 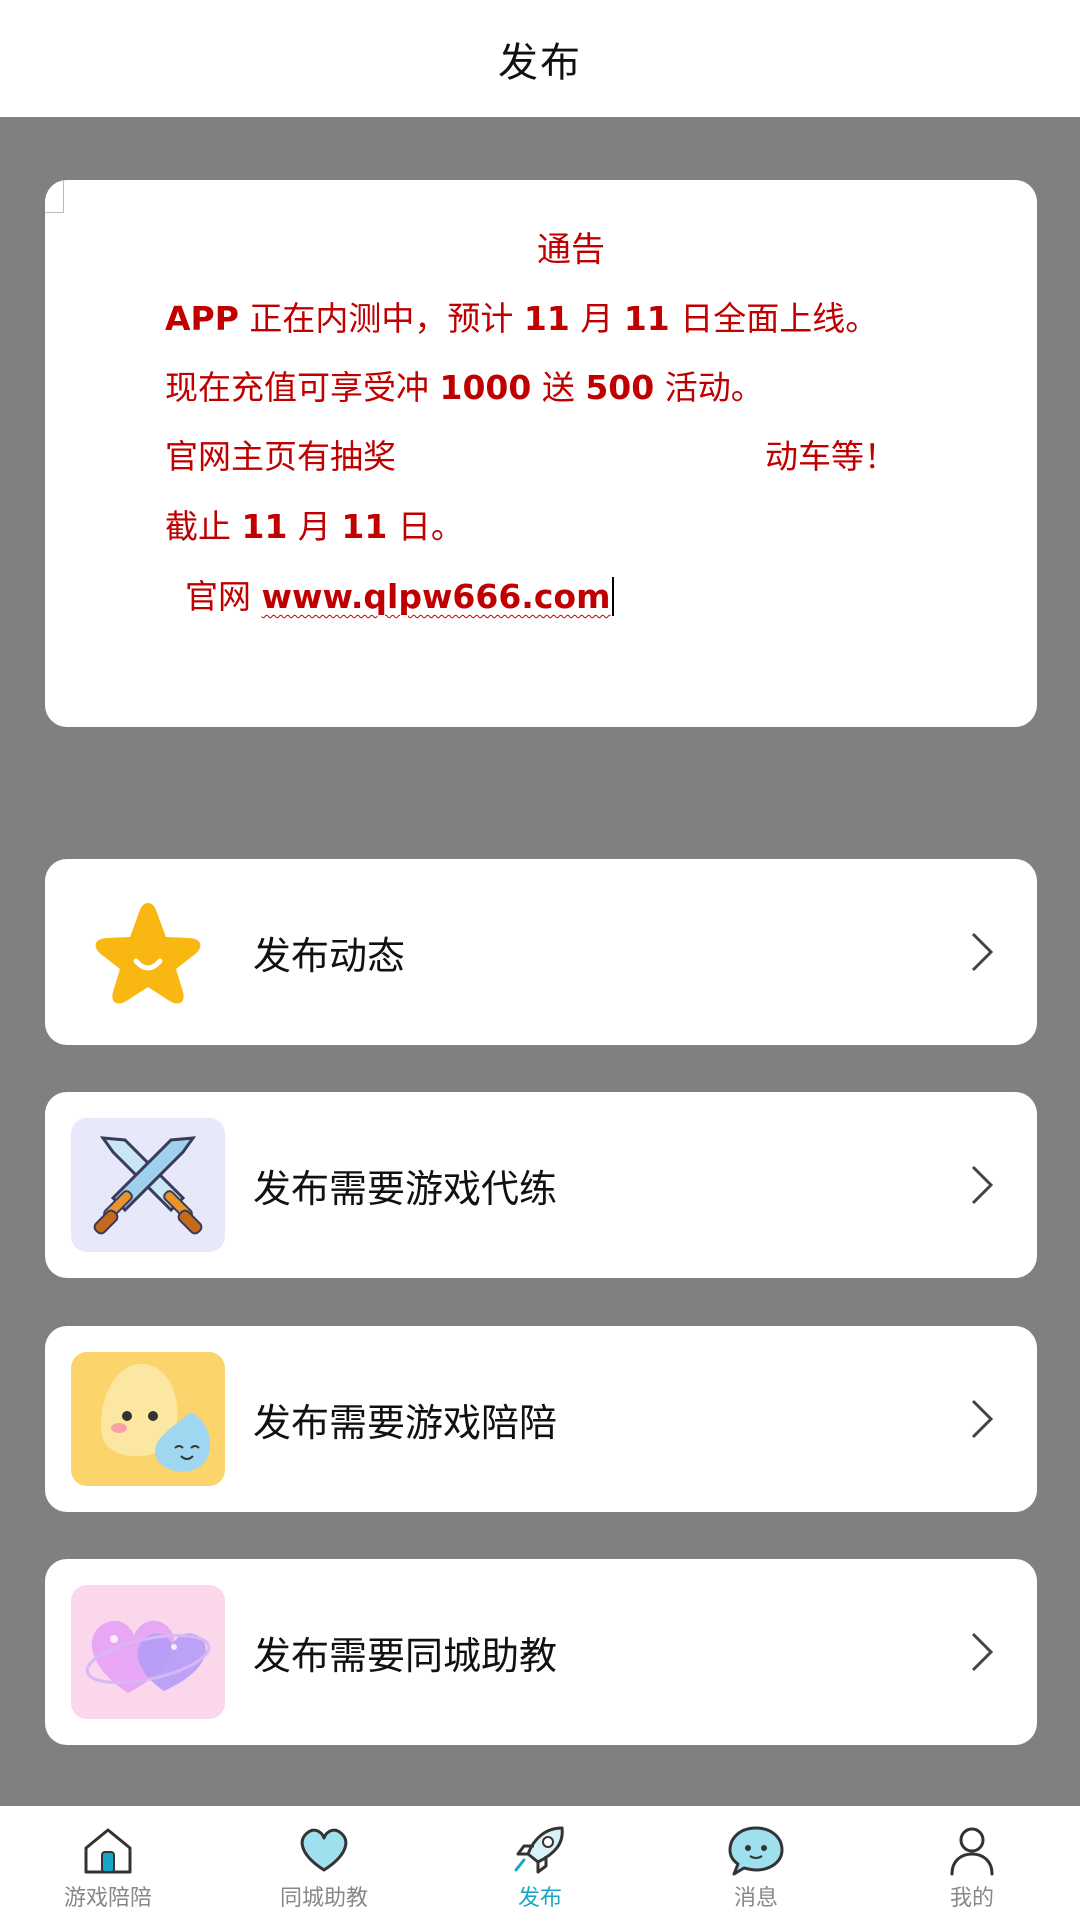 What do you see at coordinates (314, 526) in the screenshot?
I see `notice-line-4: 截止 11 月 11 日。` at bounding box center [314, 526].